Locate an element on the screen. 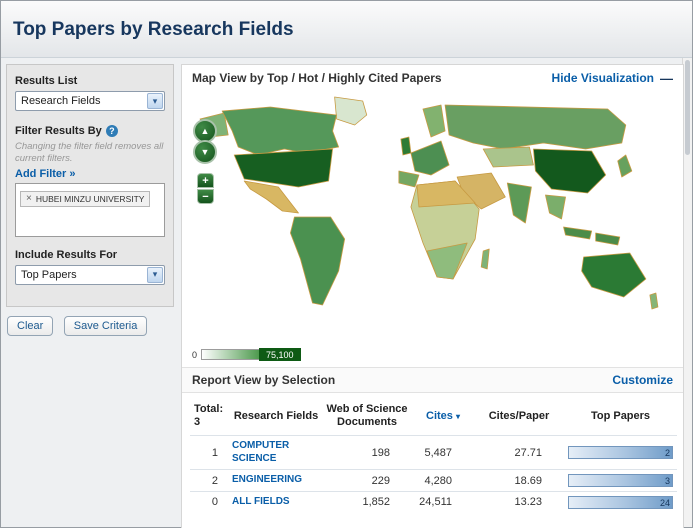 Image resolution: width=693 pixels, height=528 pixels. filter-chip: × HUBEI MINZU UNIVERSITY is located at coordinates (85, 198).